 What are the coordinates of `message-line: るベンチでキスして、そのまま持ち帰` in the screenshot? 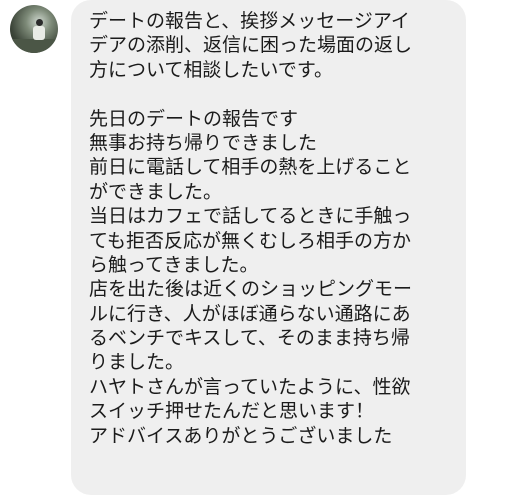 It's located at (249, 338).